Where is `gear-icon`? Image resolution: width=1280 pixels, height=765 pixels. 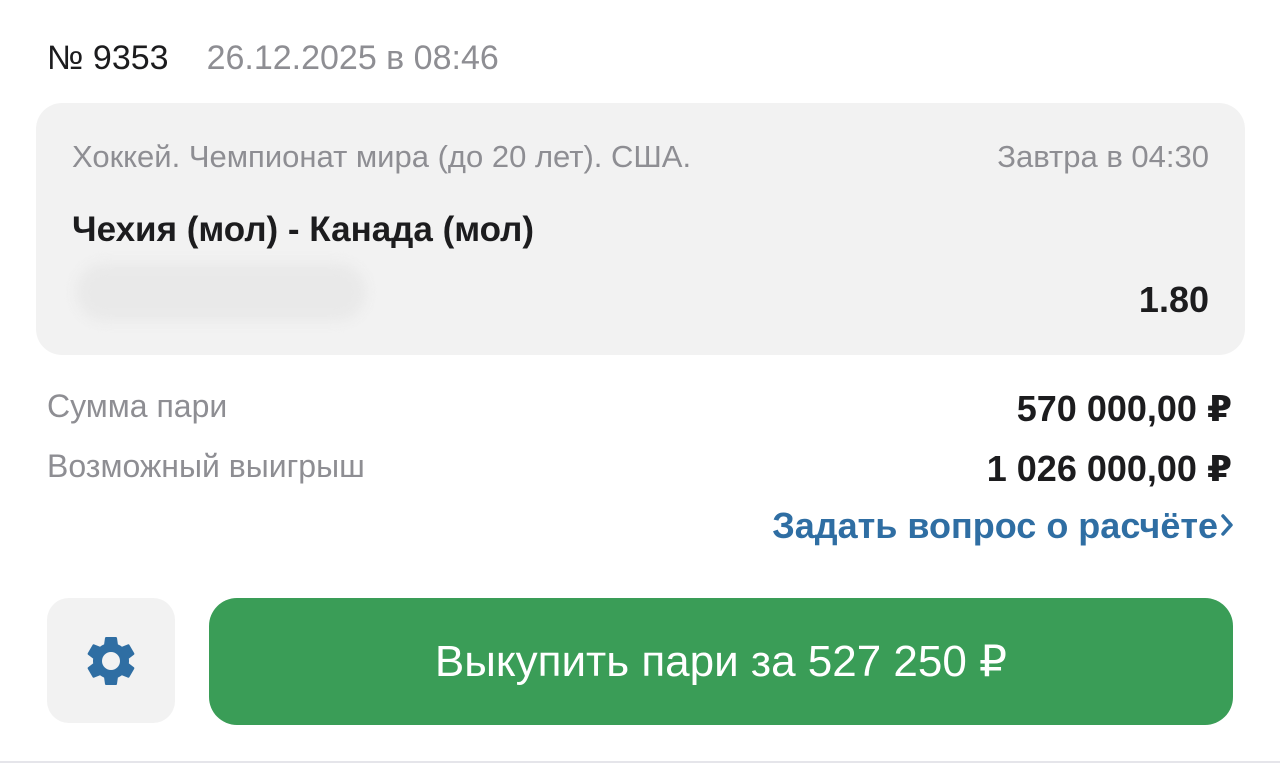 gear-icon is located at coordinates (111, 660).